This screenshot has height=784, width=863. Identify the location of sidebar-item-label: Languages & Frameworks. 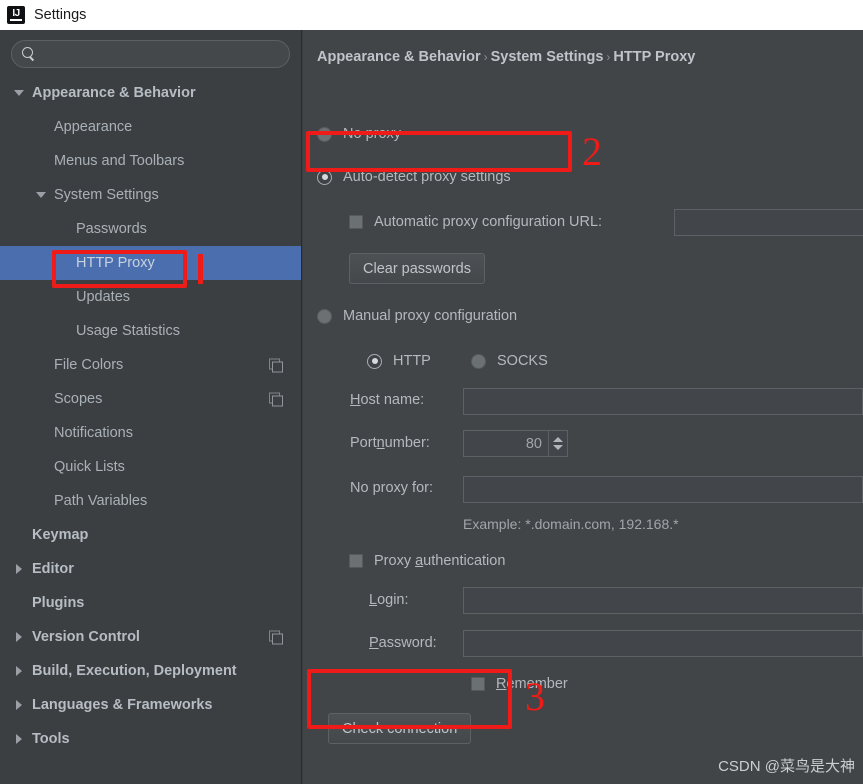
(122, 705).